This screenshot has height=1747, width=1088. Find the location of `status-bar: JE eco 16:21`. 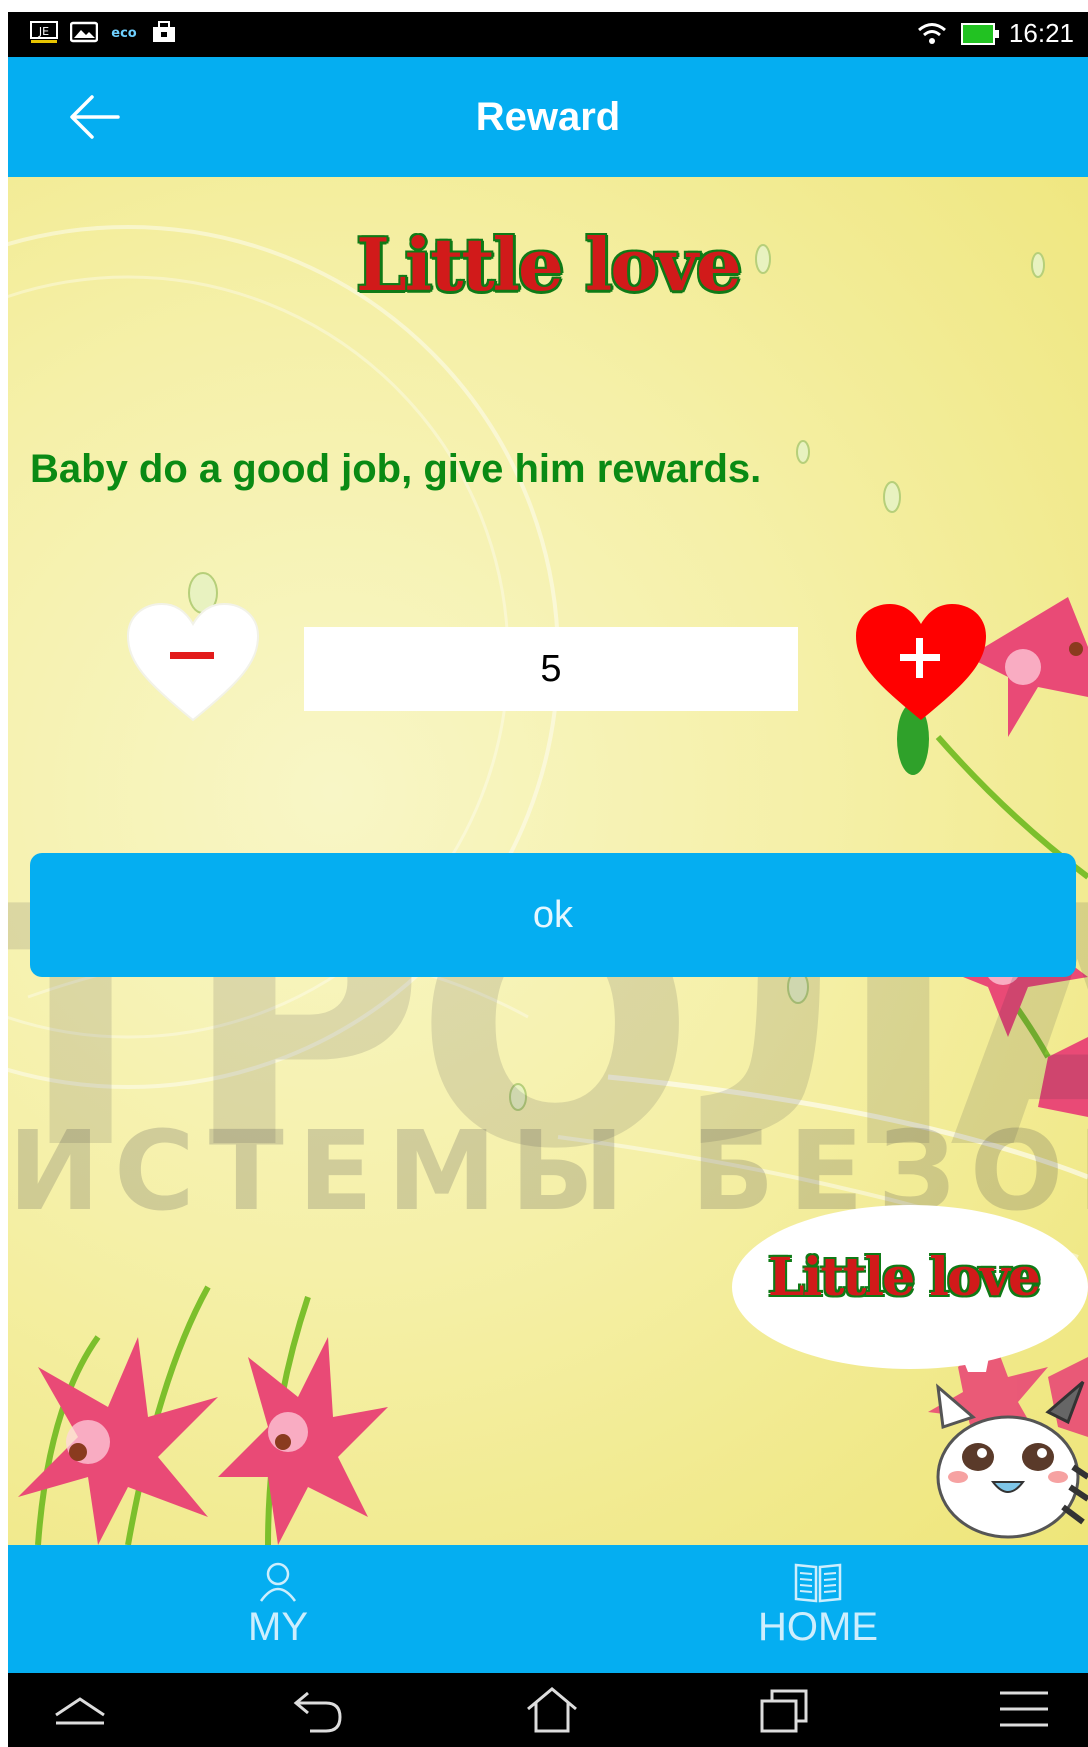

status-bar: JE eco 16:21 is located at coordinates (548, 34).